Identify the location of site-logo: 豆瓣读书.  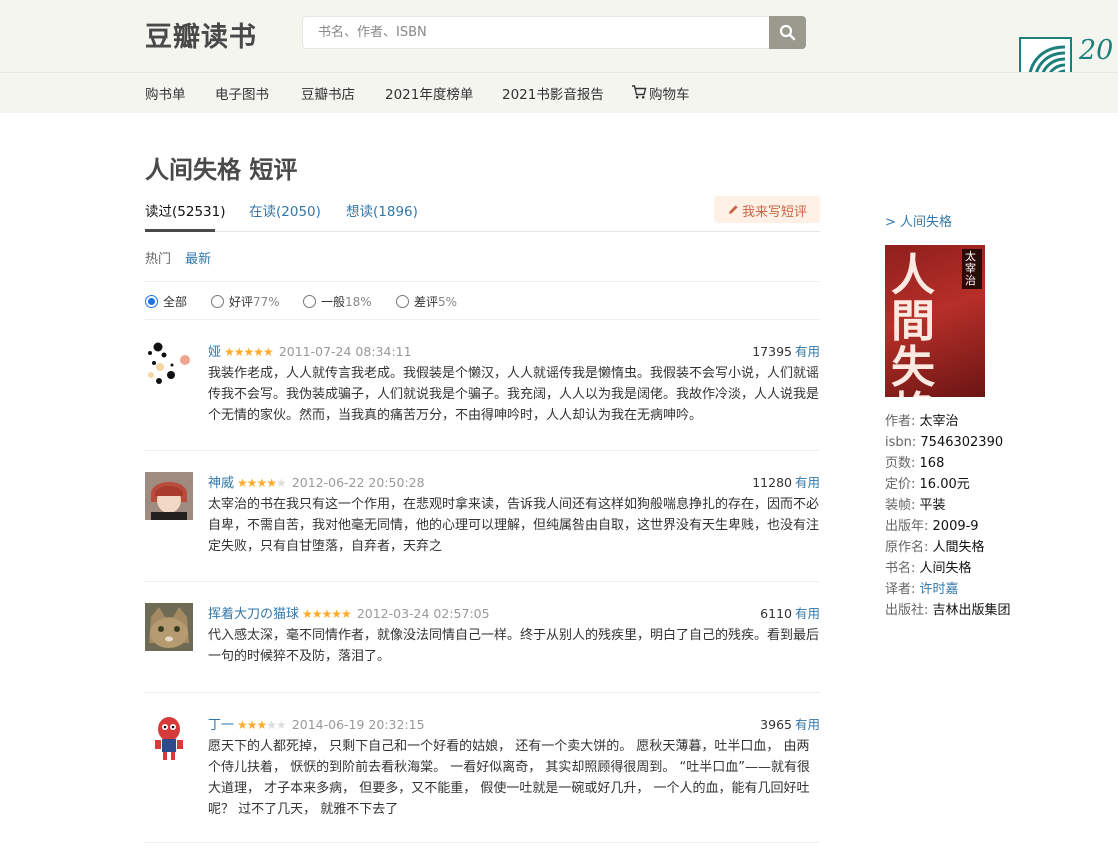
(201, 34).